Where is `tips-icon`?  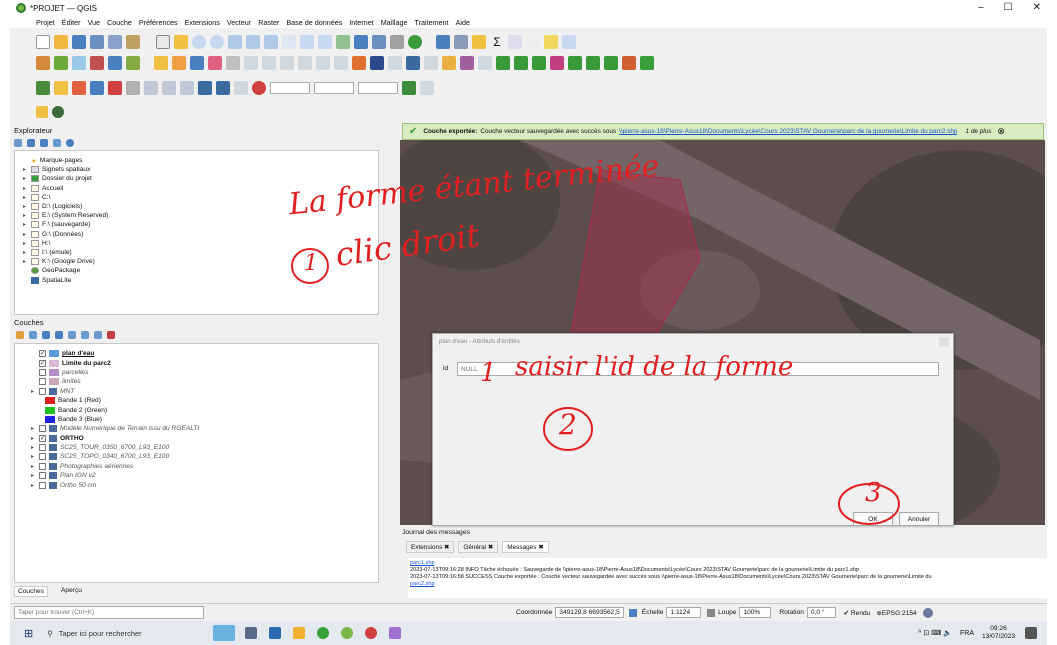 tips-icon is located at coordinates (551, 42).